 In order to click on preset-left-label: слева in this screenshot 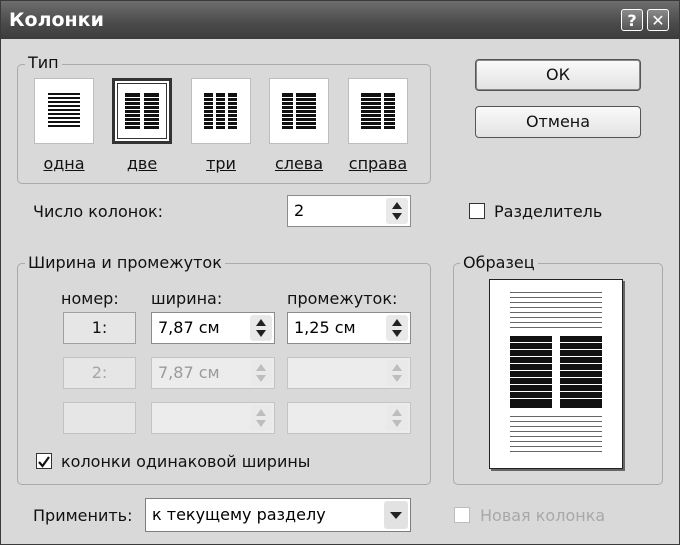, I will do `click(299, 163)`.